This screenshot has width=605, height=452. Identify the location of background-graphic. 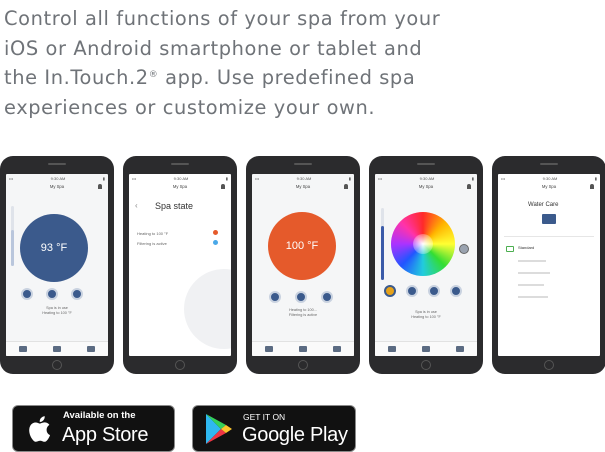
(207, 309).